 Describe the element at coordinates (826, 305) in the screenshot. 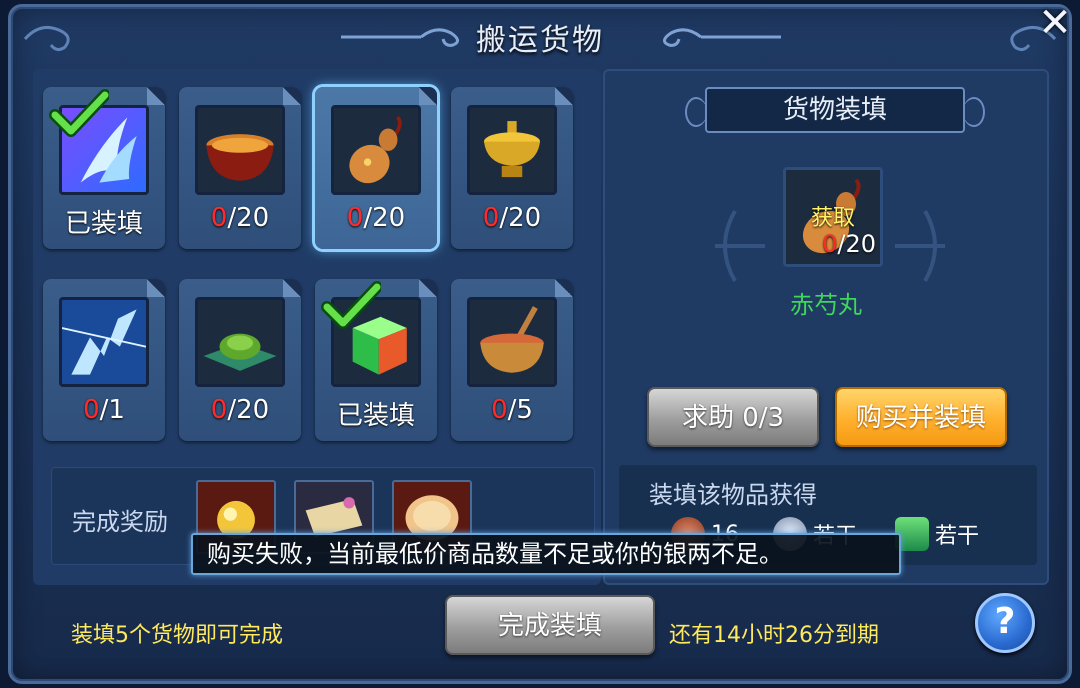

I see `cargo-item-name: 赤芍丸` at that location.